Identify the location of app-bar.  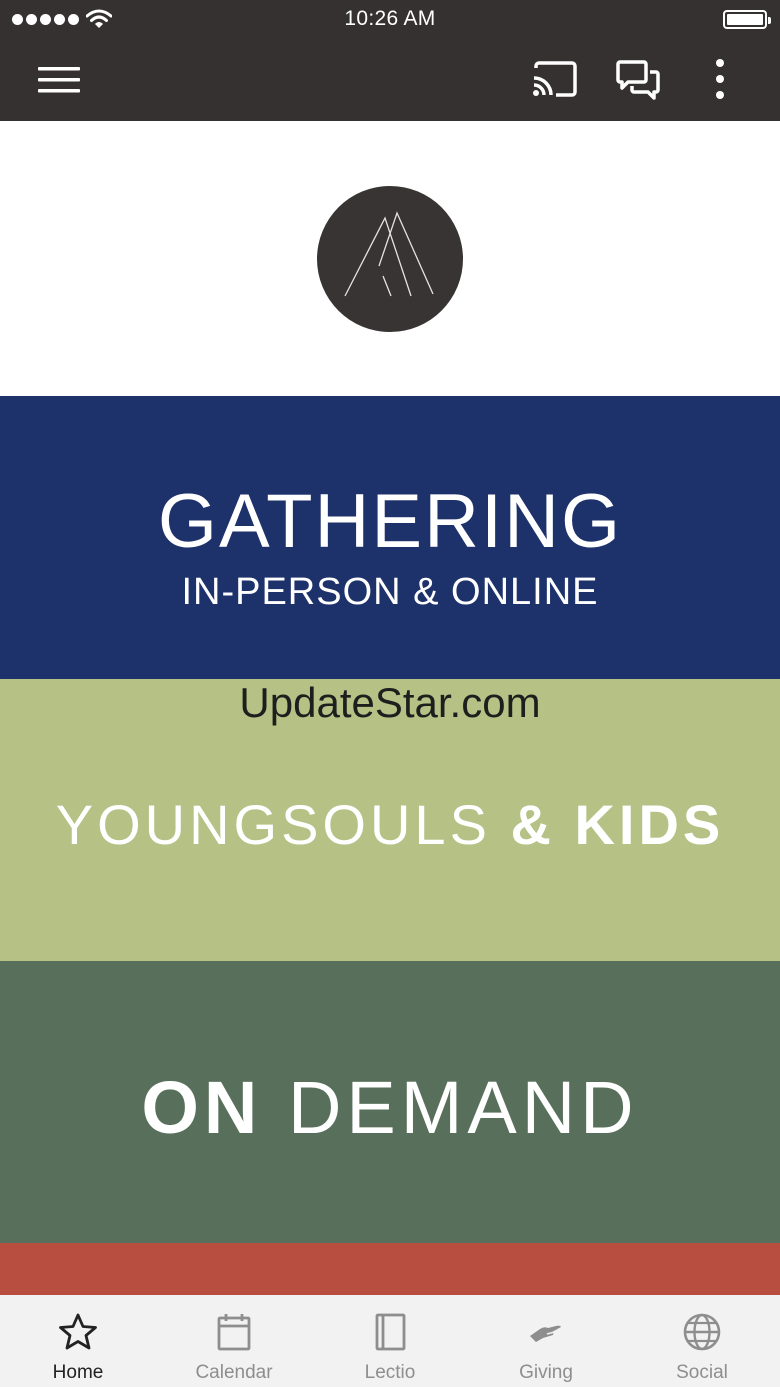
(390, 80).